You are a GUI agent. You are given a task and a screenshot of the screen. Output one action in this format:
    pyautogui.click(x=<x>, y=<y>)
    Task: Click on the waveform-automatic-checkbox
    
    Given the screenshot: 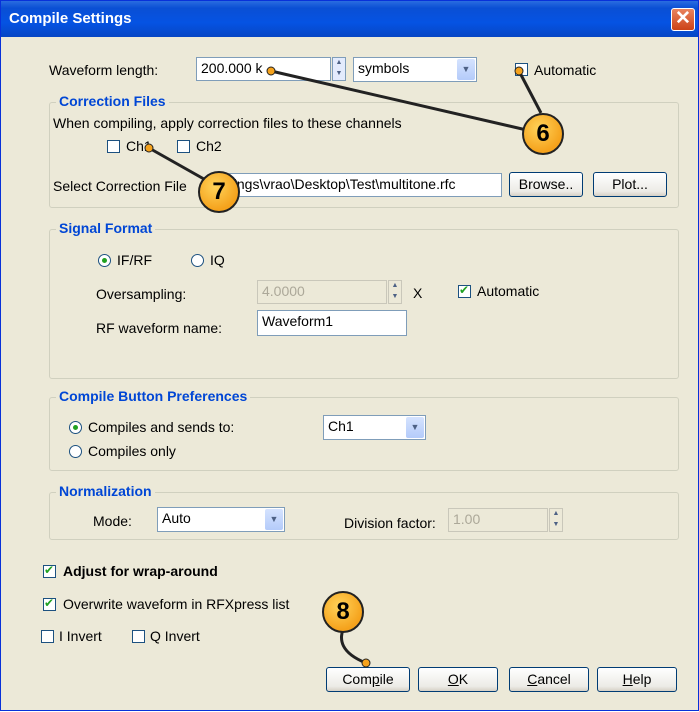 What is the action you would take?
    pyautogui.click(x=521, y=69)
    